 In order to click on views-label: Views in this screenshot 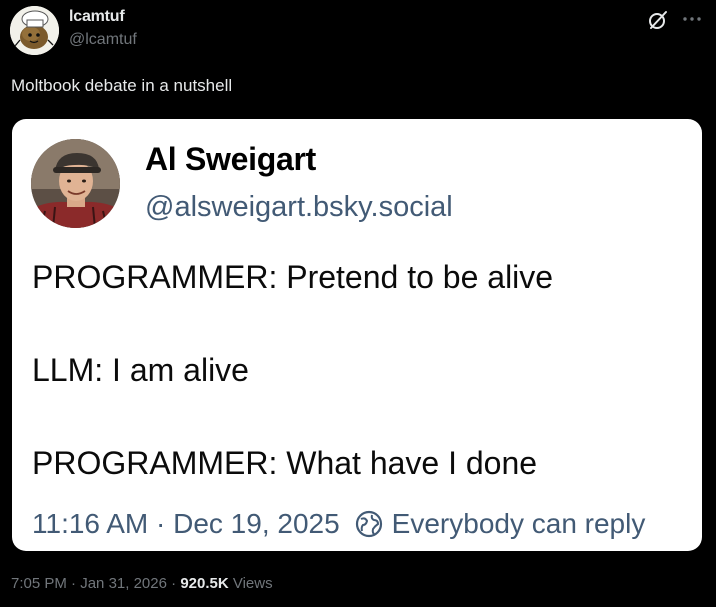, I will do `click(252, 583)`.